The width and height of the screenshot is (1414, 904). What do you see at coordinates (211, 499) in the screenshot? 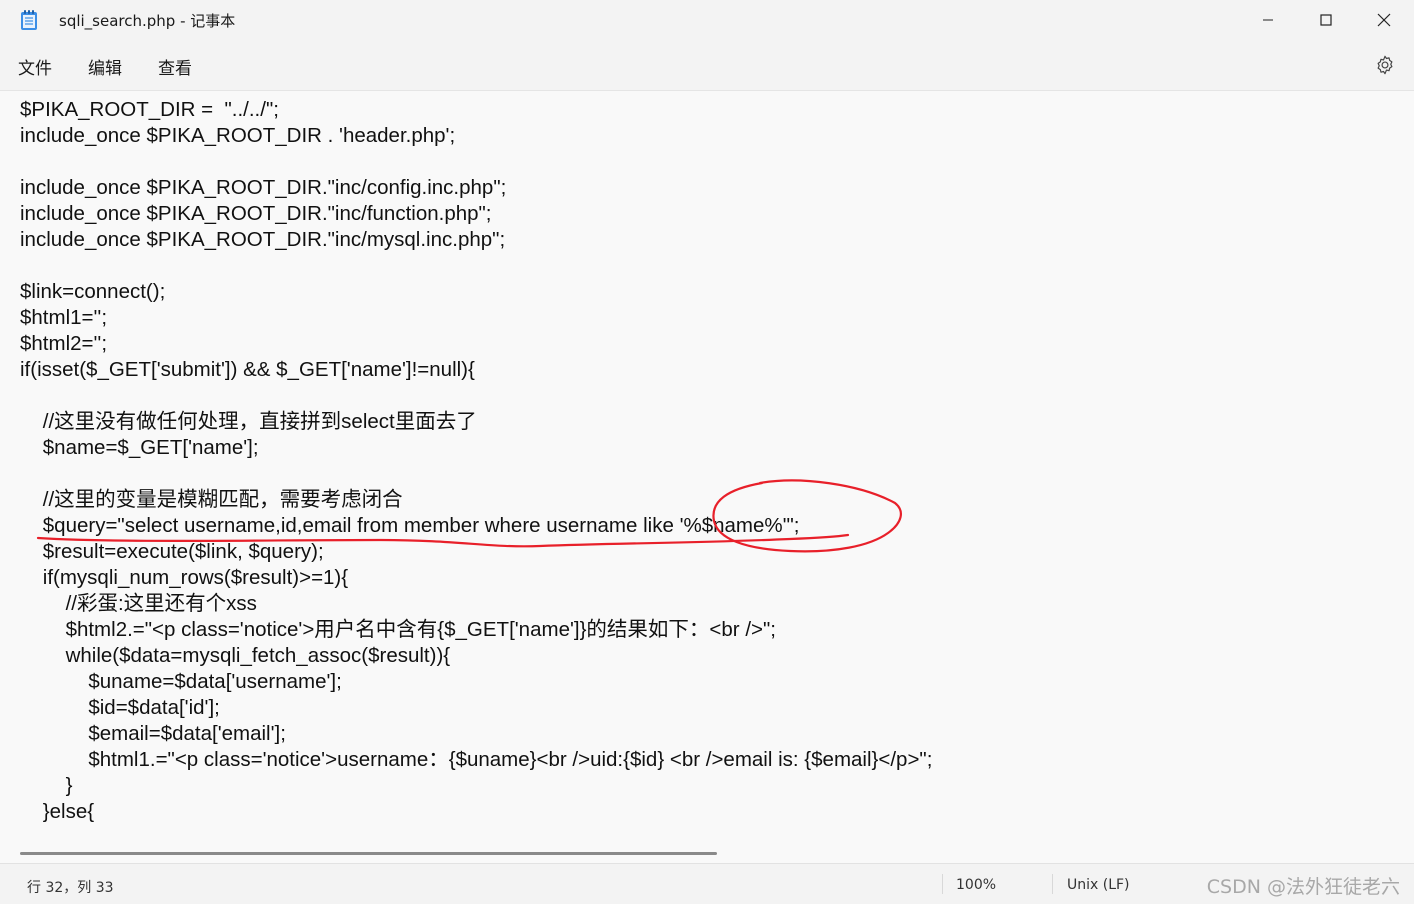
I see `code-line: //这里的变量是模糊匹配，需要考虑闭合` at bounding box center [211, 499].